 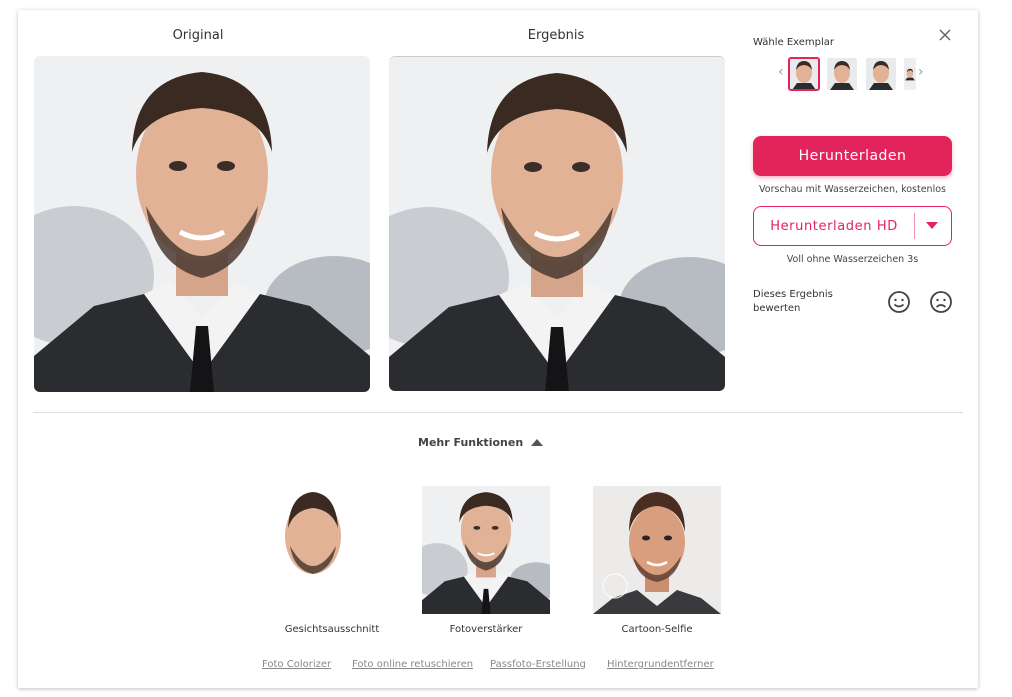 What do you see at coordinates (781, 72) in the screenshot?
I see `chevron-left-icon: ‹` at bounding box center [781, 72].